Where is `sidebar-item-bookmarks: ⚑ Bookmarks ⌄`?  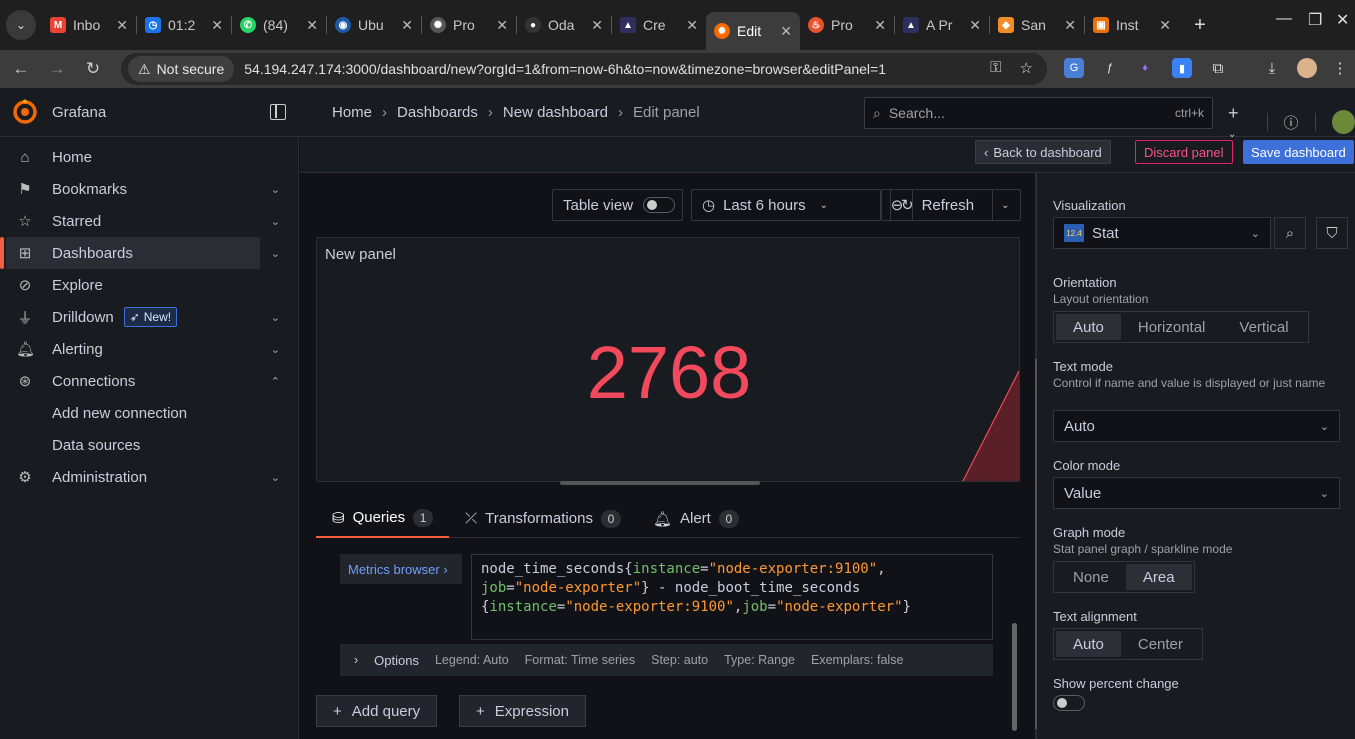 sidebar-item-bookmarks: ⚑ Bookmarks ⌄ is located at coordinates (143, 189).